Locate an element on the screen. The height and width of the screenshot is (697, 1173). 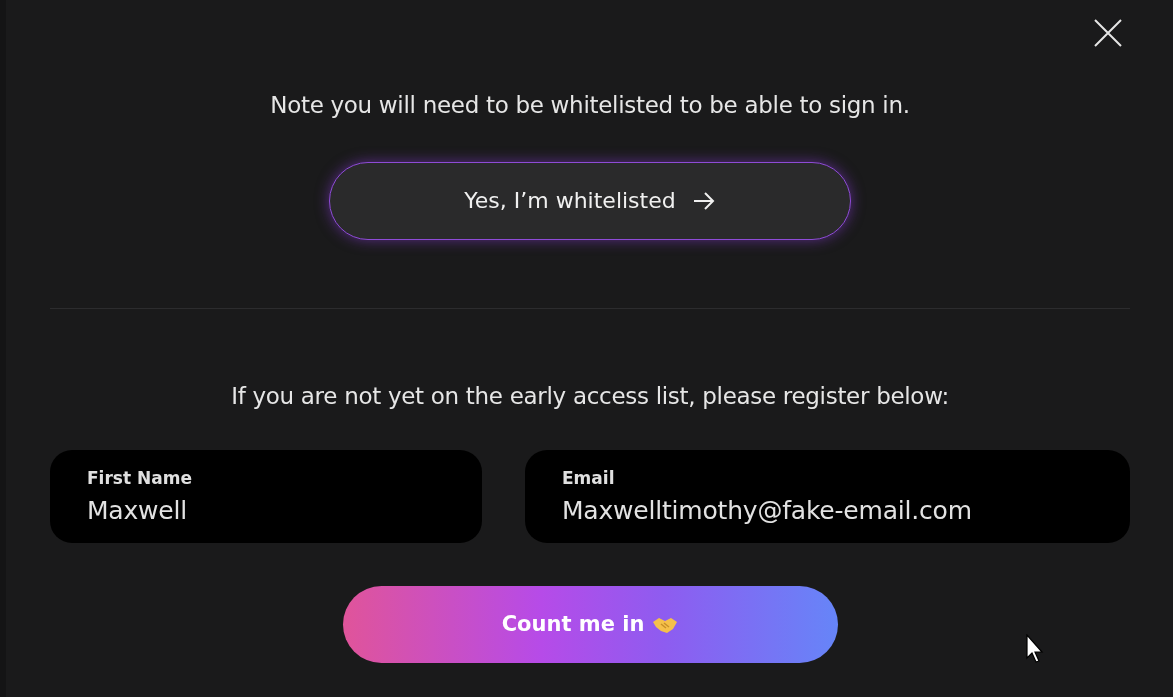
mouse-pointer-icon is located at coordinates (1036, 649).